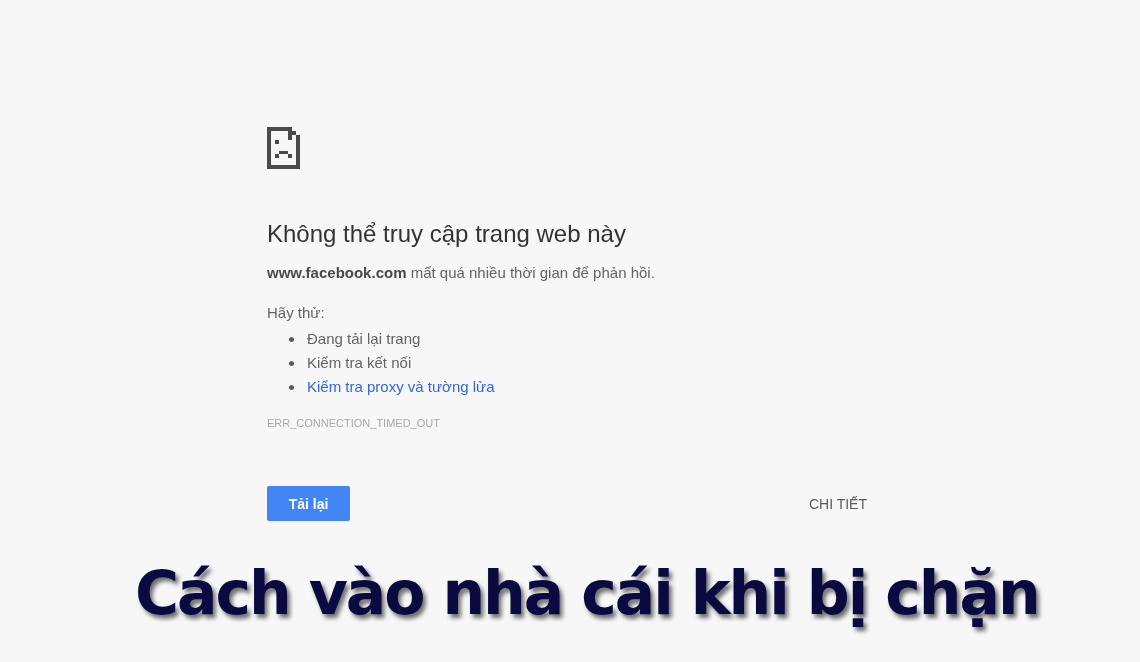  I want to click on error-code: ERR_CONNECTION_TIMED_OUT, so click(353, 423).